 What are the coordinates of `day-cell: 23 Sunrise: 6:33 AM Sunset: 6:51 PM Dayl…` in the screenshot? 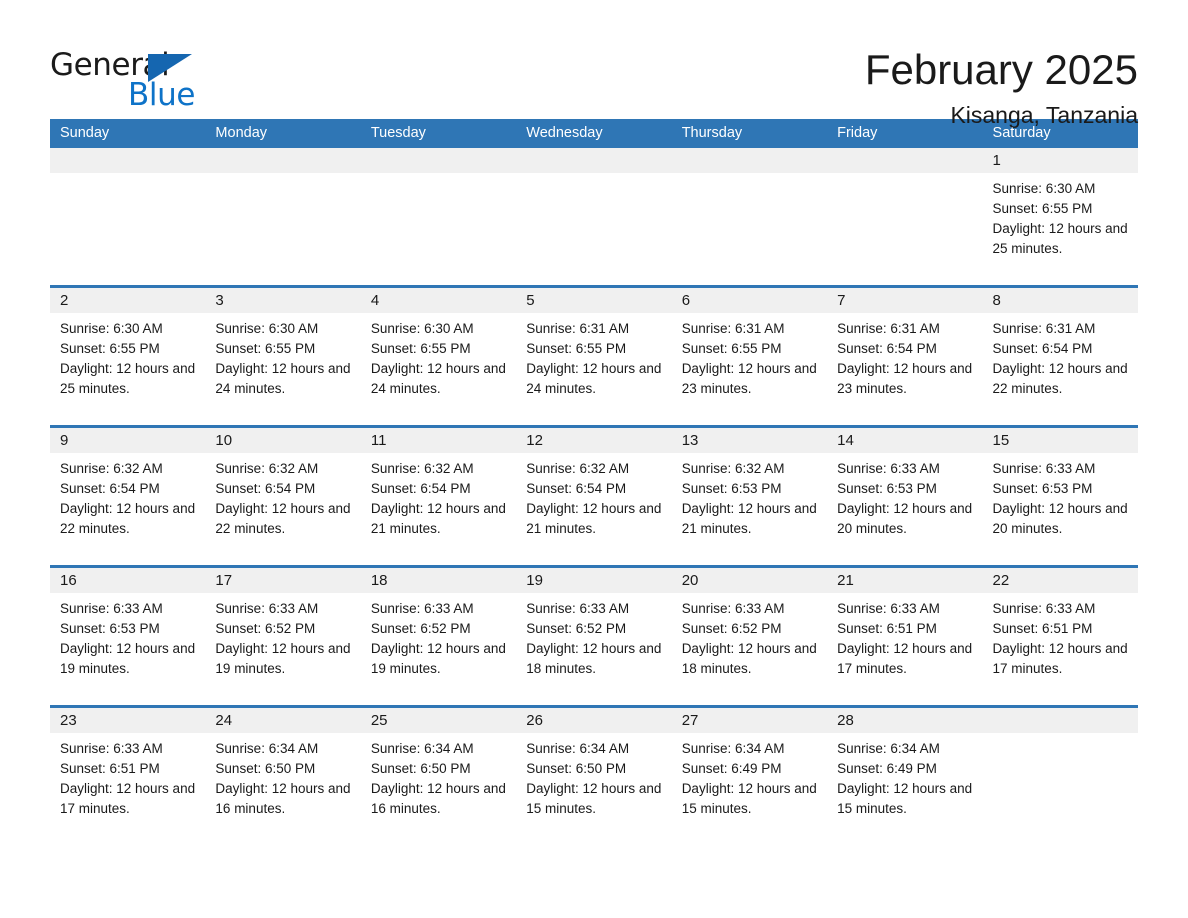 It's located at (128, 770).